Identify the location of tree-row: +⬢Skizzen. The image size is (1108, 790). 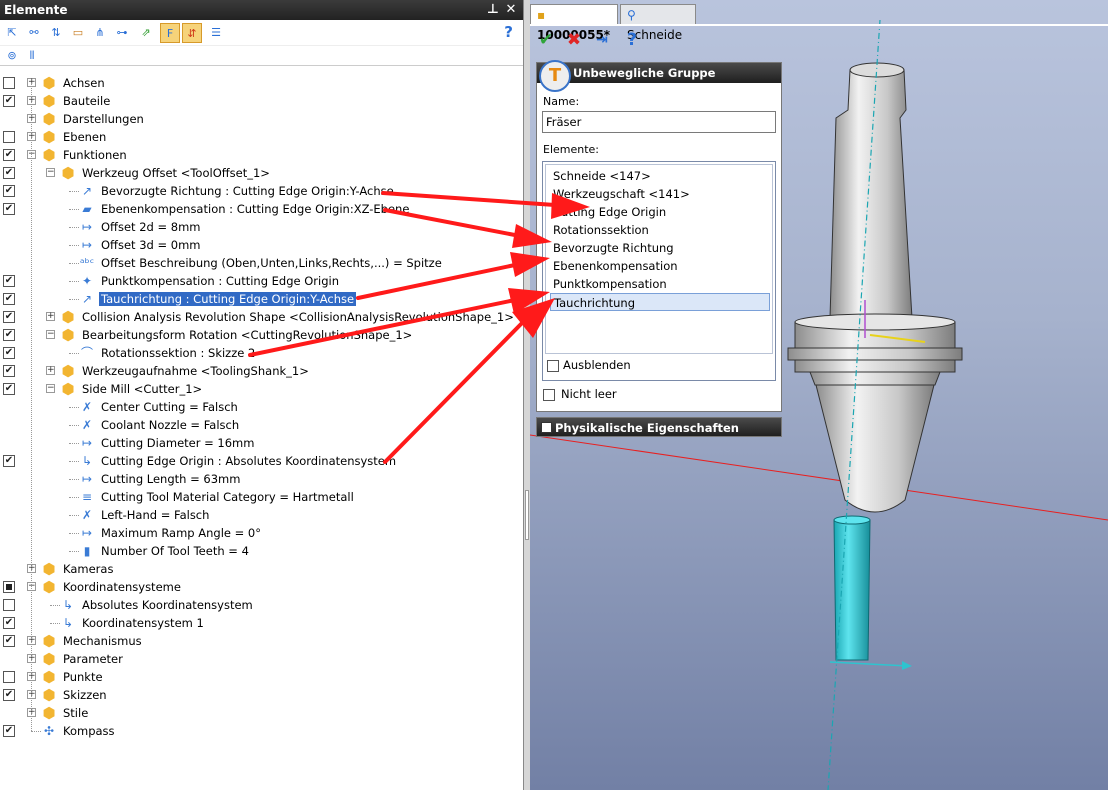
(261, 695).